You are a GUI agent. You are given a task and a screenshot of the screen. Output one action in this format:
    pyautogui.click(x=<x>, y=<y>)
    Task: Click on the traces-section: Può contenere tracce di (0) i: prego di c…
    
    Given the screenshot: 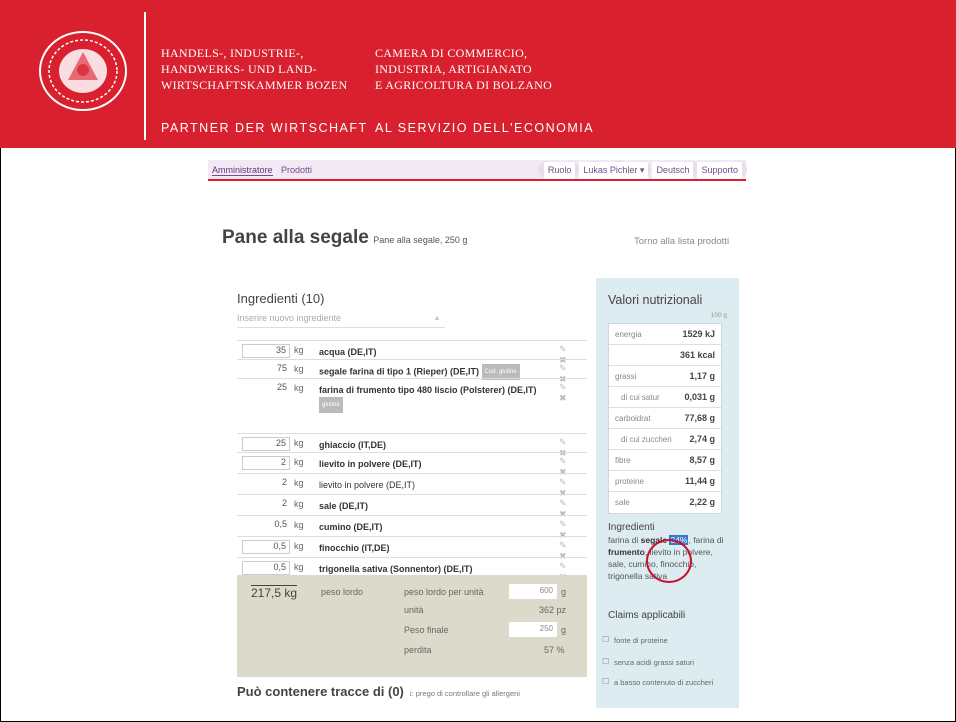 What is the action you would take?
    pyautogui.click(x=378, y=691)
    